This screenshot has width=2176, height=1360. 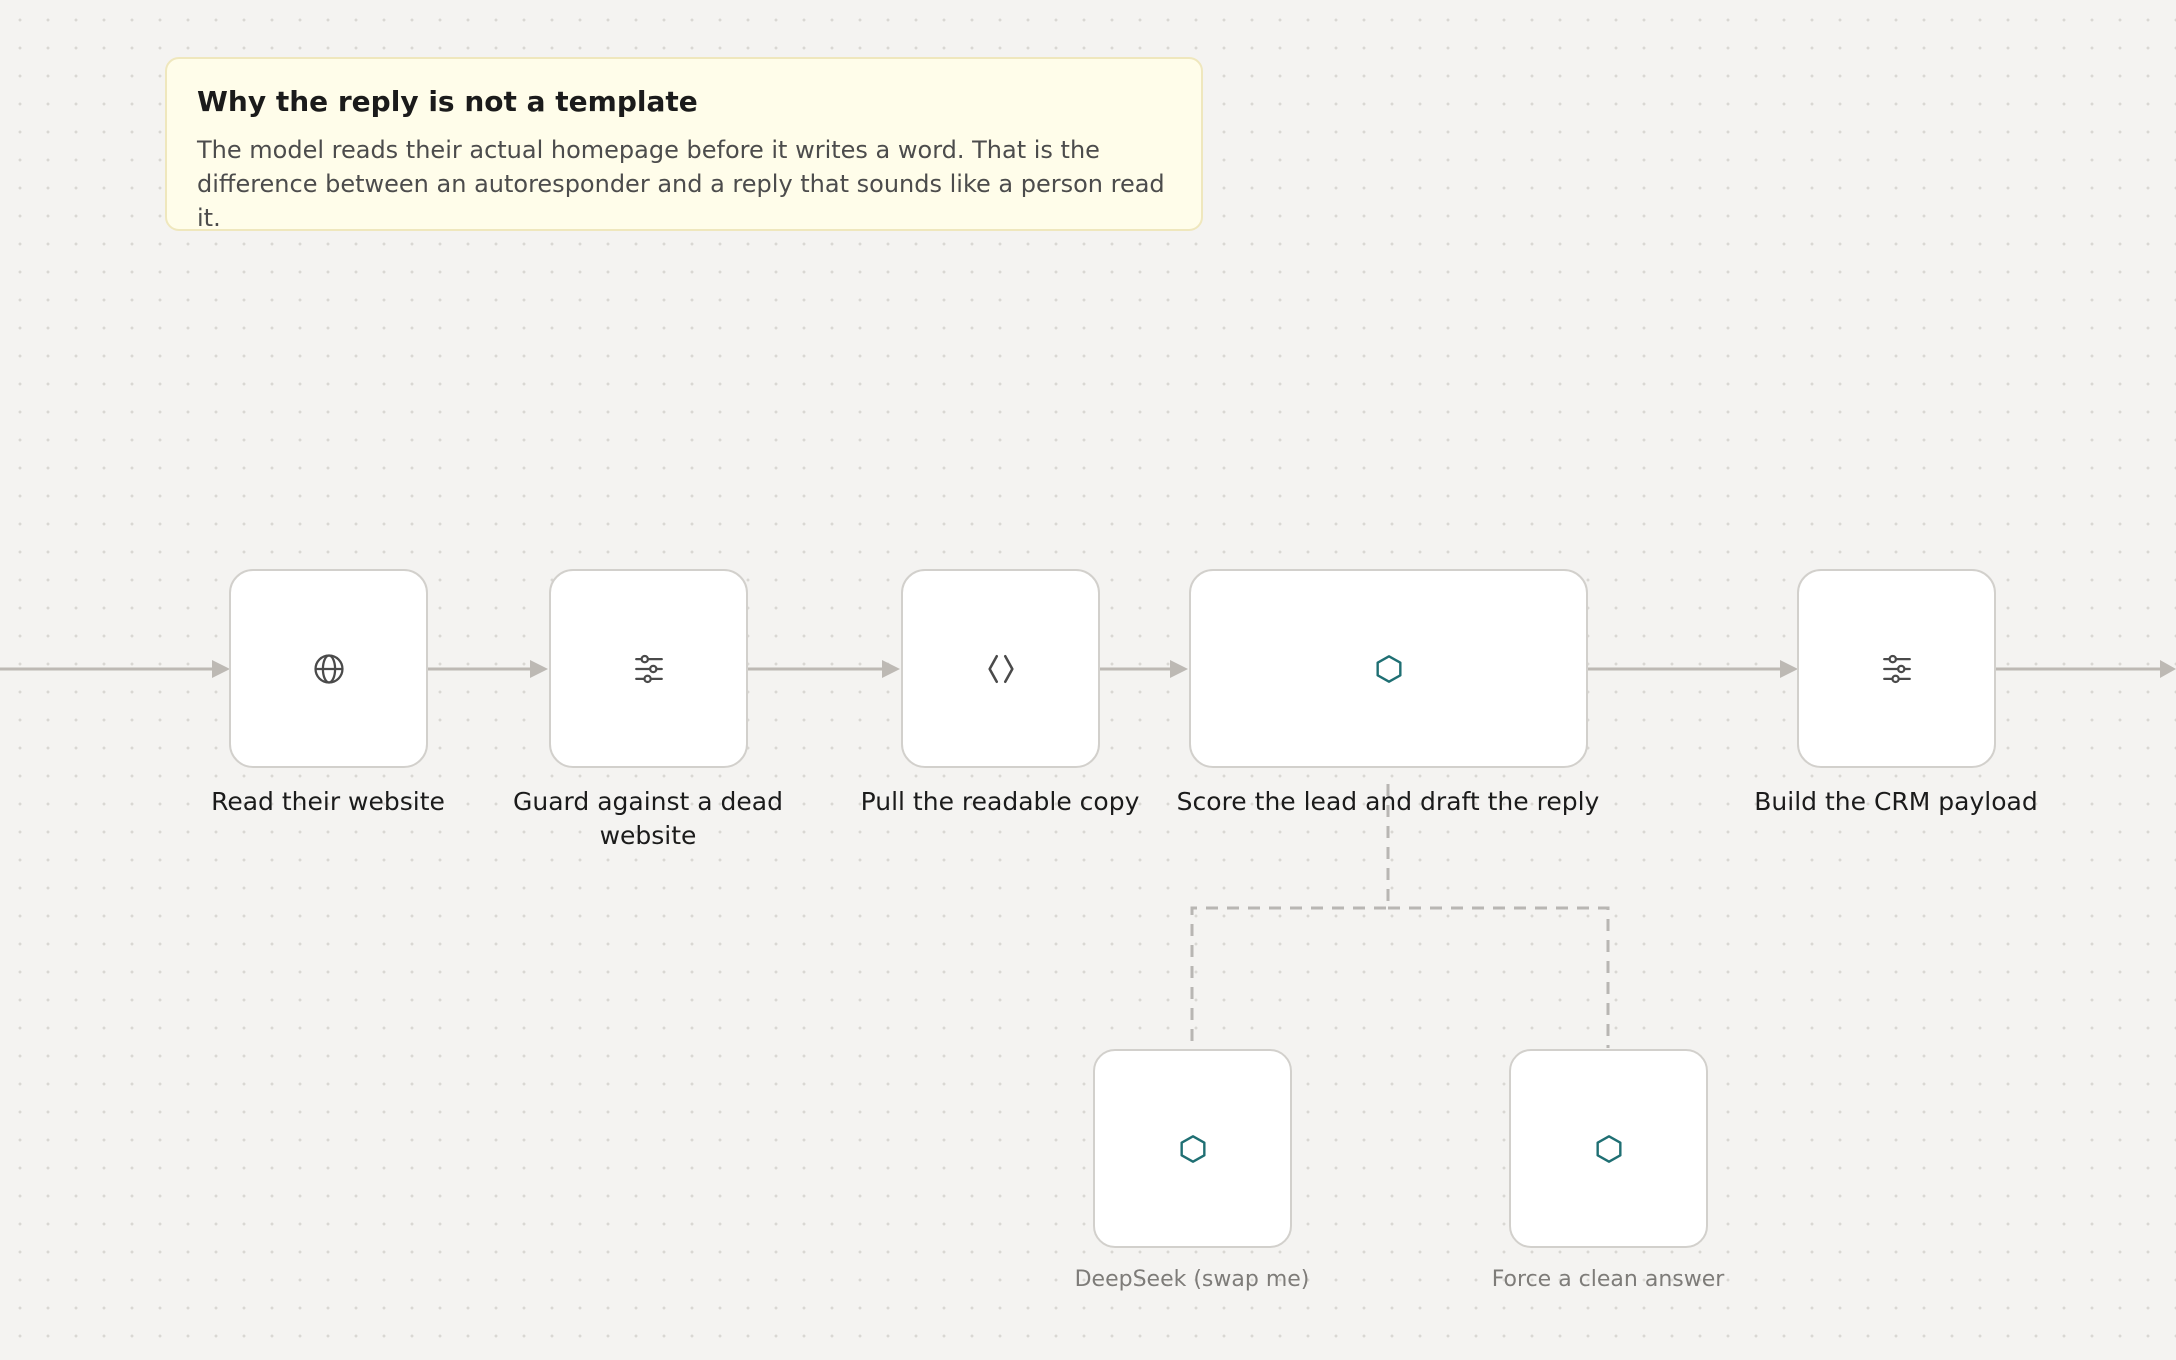 I want to click on arrowhead-crm, so click(x=1789, y=669).